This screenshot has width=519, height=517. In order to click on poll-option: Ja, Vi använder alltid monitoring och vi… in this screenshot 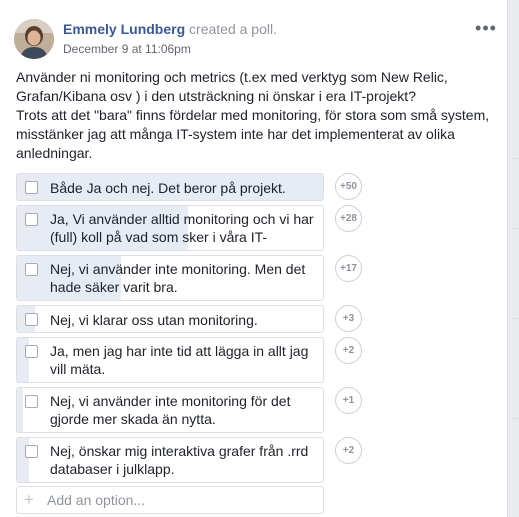, I will do `click(170, 228)`.